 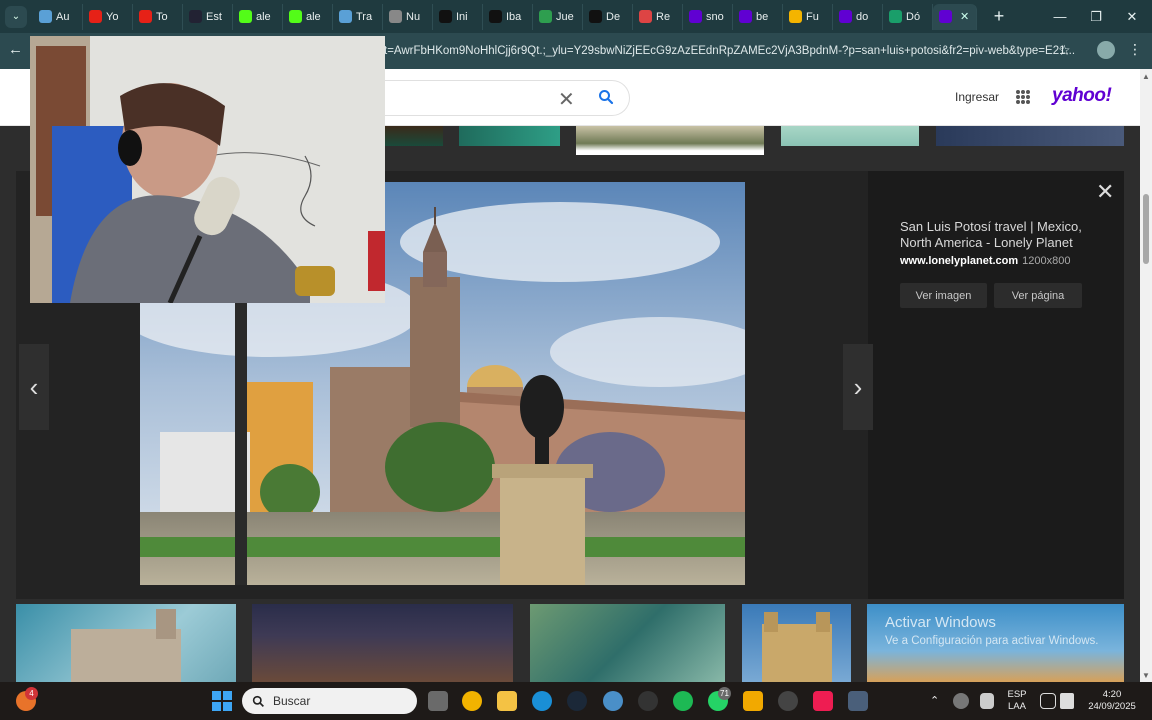 I want to click on taskbar-search: Buscar, so click(x=329, y=701).